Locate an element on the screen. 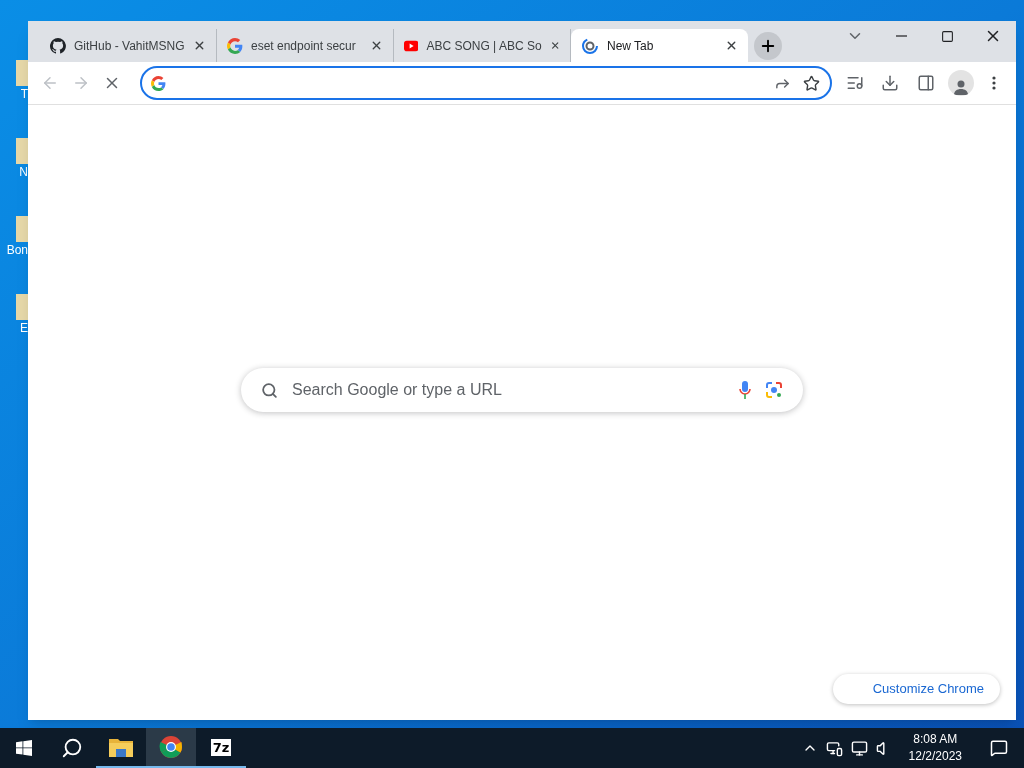  seven-zip-logo: 7z is located at coordinates (221, 747).